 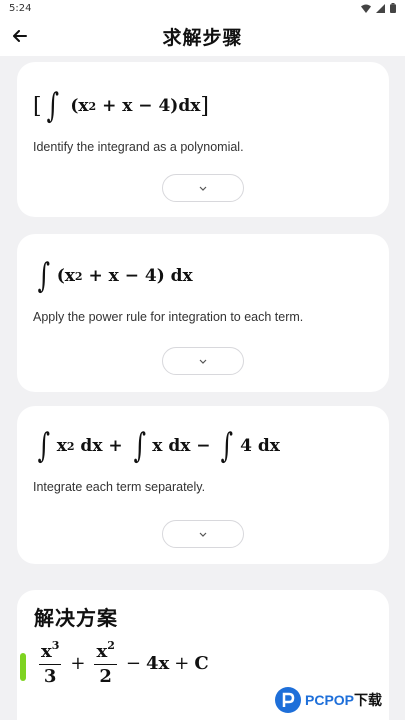 I want to click on page-title: 求解步骤, so click(x=202, y=37).